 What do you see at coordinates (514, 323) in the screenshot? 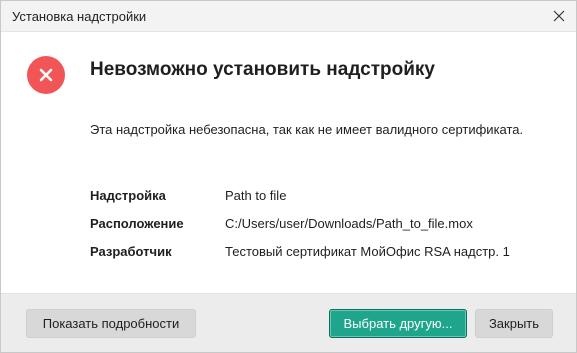
I see `close-button: Закрыть` at bounding box center [514, 323].